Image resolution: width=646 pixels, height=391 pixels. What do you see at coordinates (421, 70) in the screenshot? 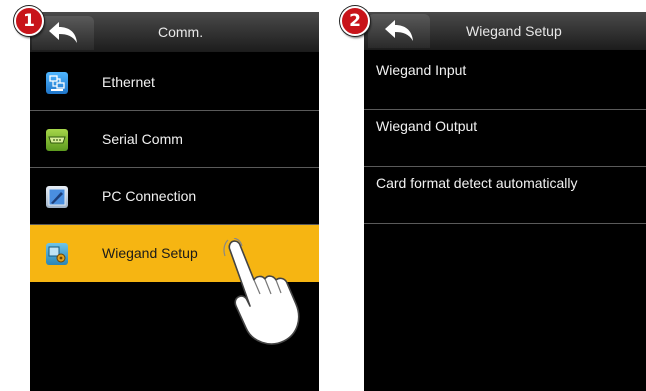
I see `list-item-label: Wiegand Input` at bounding box center [421, 70].